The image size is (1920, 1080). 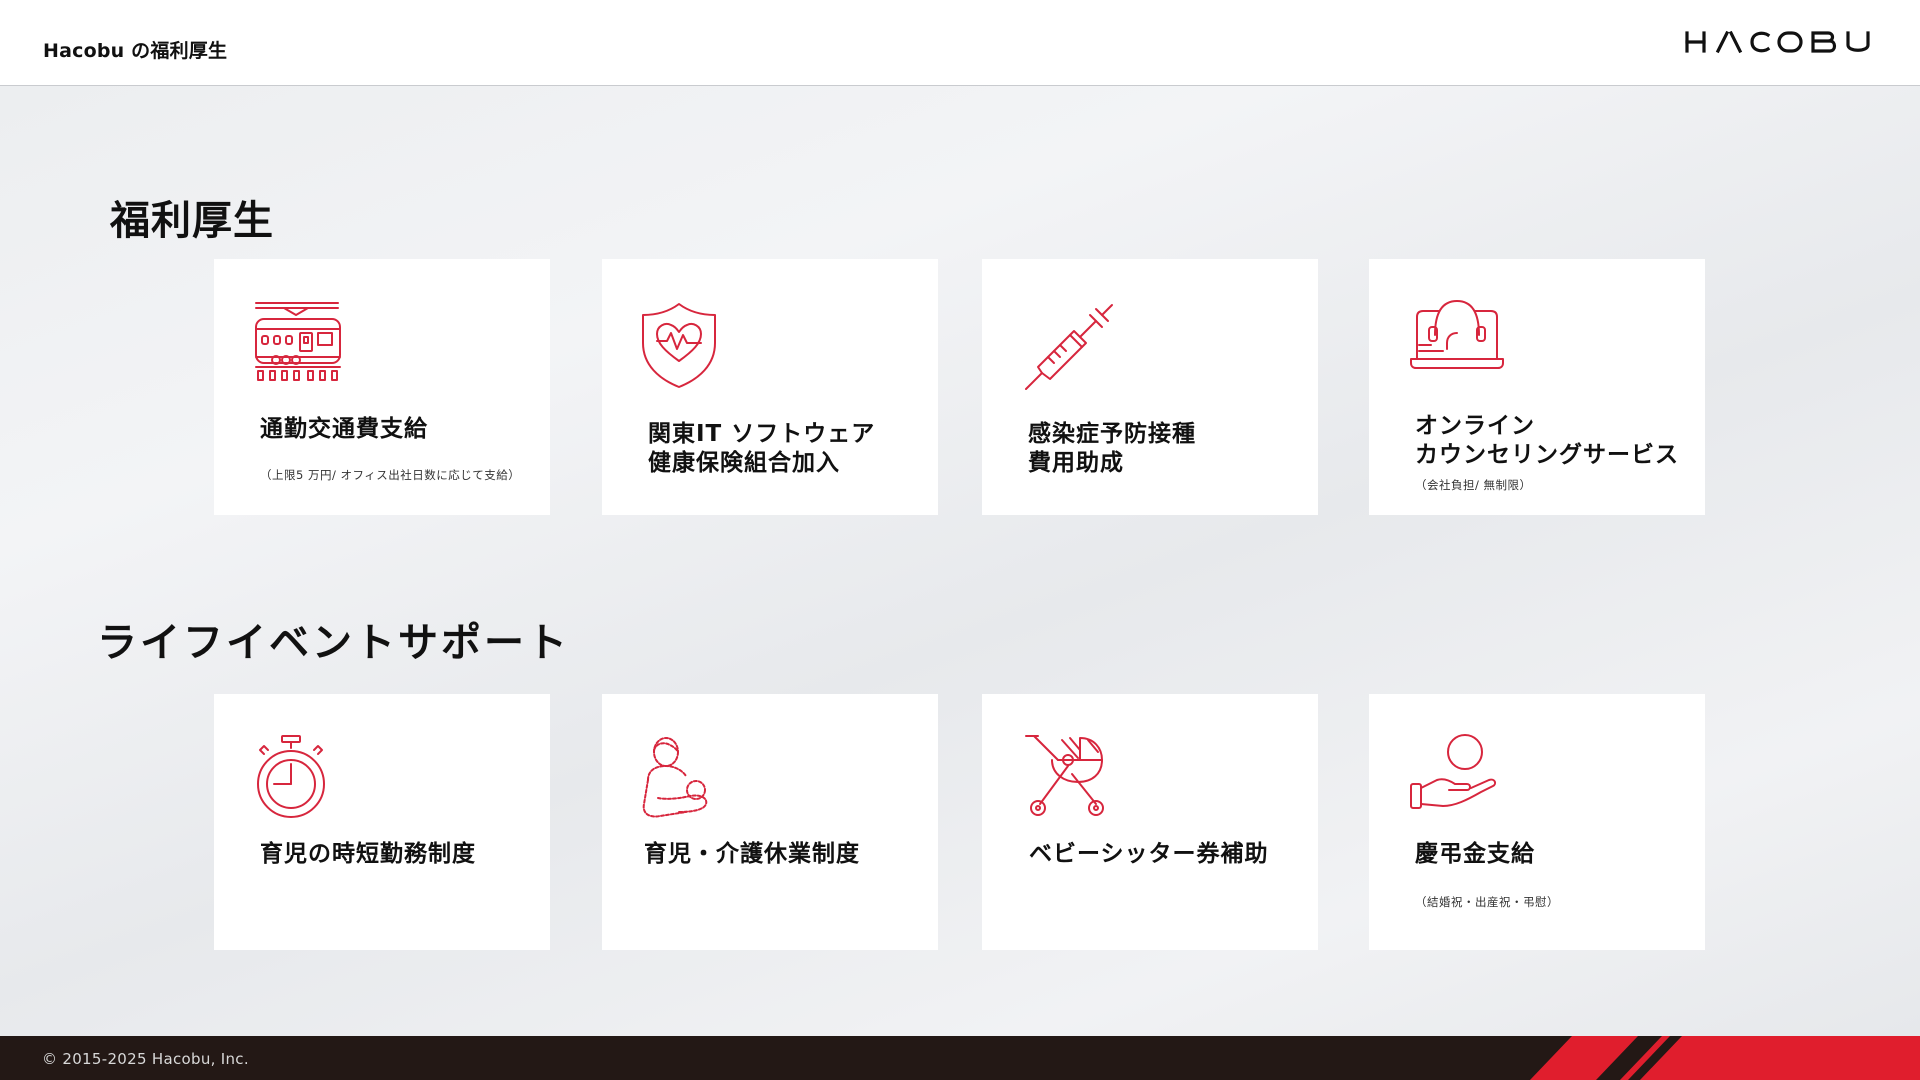 I want to click on footer-accent-stripe, so click(x=1725, y=1058).